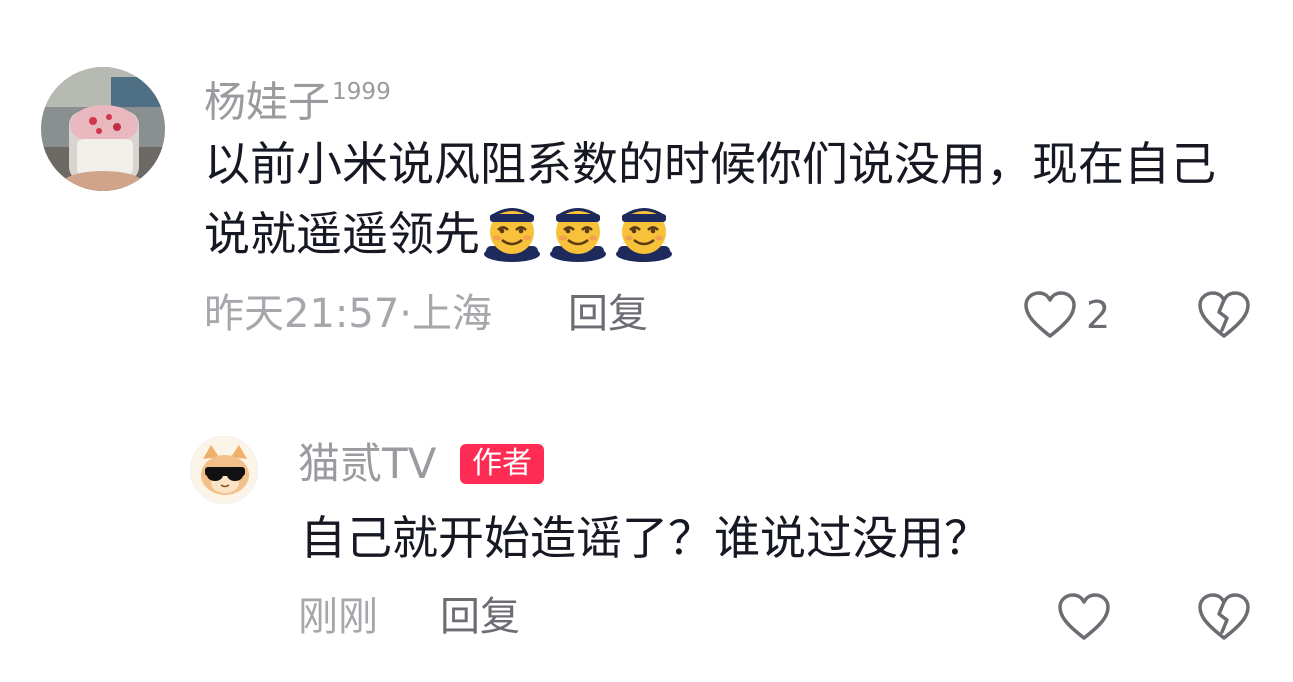  What do you see at coordinates (1098, 315) in the screenshot?
I see `like-count: 2` at bounding box center [1098, 315].